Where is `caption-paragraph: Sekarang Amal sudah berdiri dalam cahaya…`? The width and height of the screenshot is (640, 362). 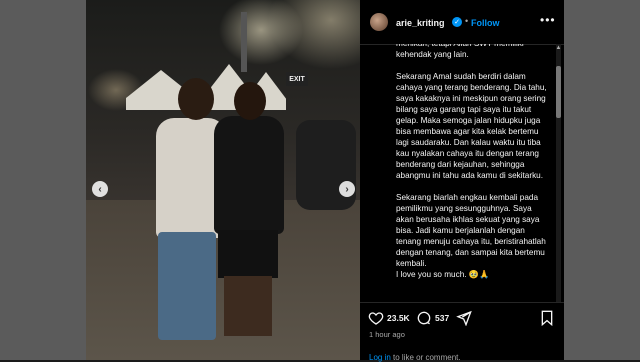 caption-paragraph: Sekarang Amal sudah berdiri dalam cahaya… is located at coordinates (471, 126).